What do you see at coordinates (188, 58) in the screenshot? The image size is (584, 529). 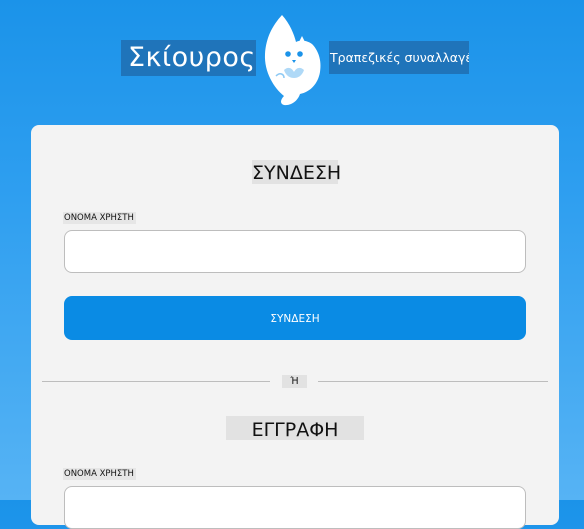 I see `brand-name: Σκίουρος` at bounding box center [188, 58].